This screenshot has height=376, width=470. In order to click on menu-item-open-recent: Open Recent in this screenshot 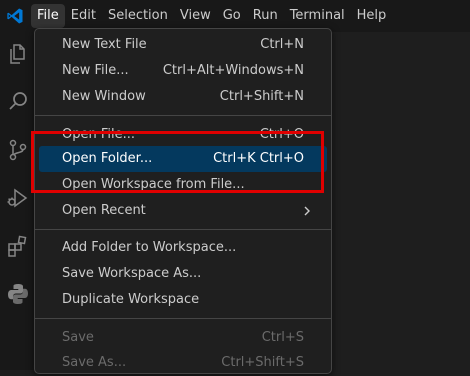, I will do `click(183, 211)`.